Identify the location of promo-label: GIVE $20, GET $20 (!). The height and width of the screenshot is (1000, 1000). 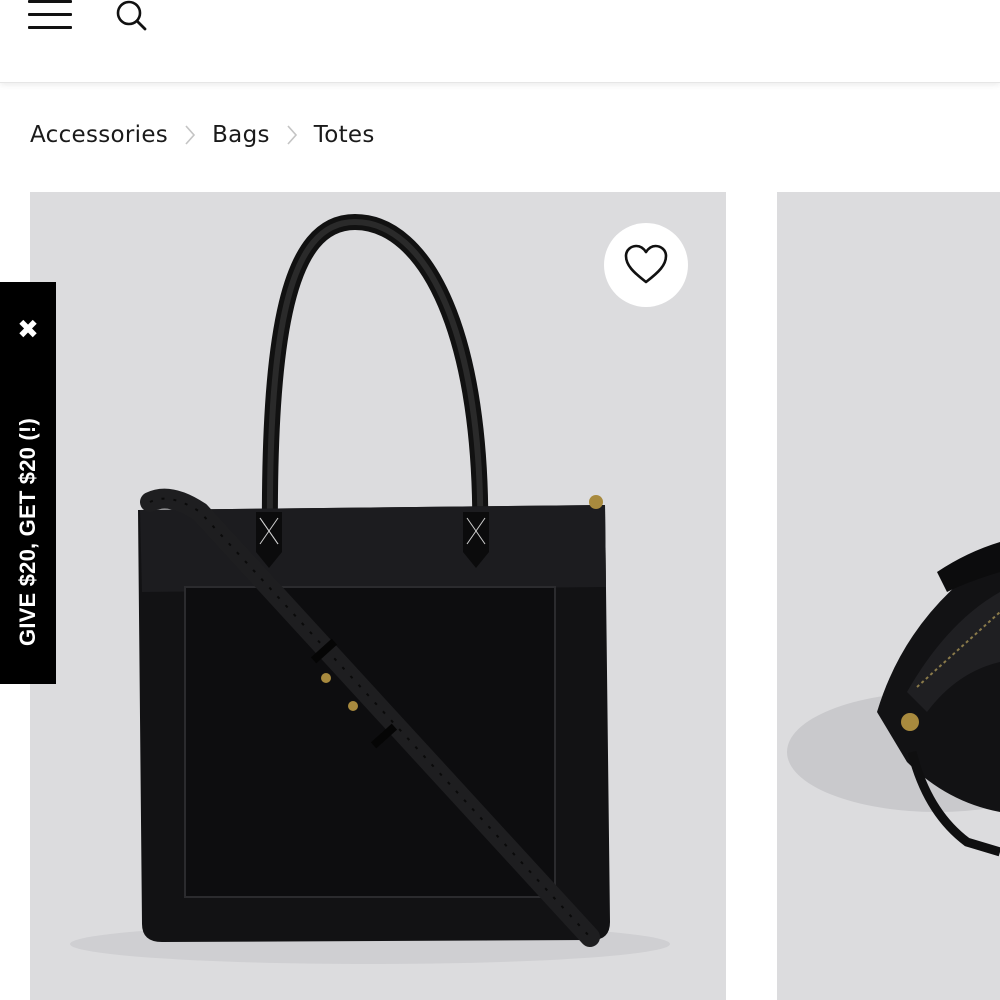
(28, 532).